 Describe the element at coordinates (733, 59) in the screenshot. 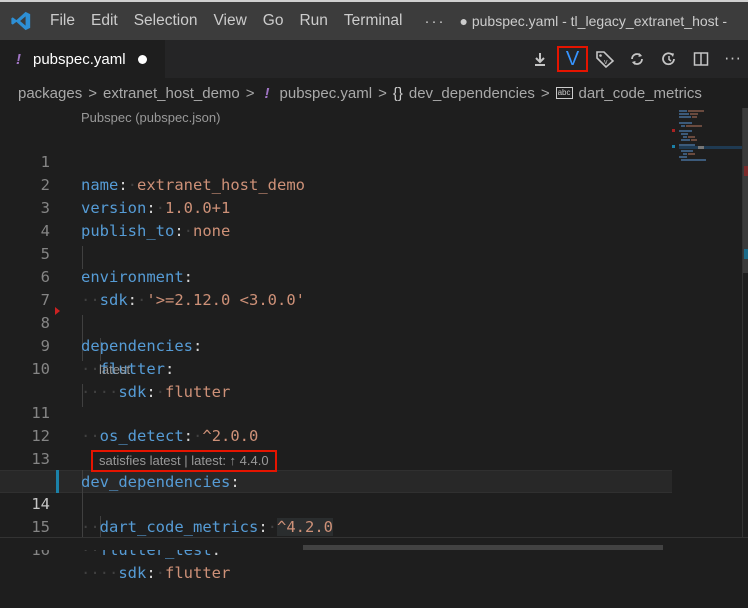

I see `more-actions-icon: ···` at that location.